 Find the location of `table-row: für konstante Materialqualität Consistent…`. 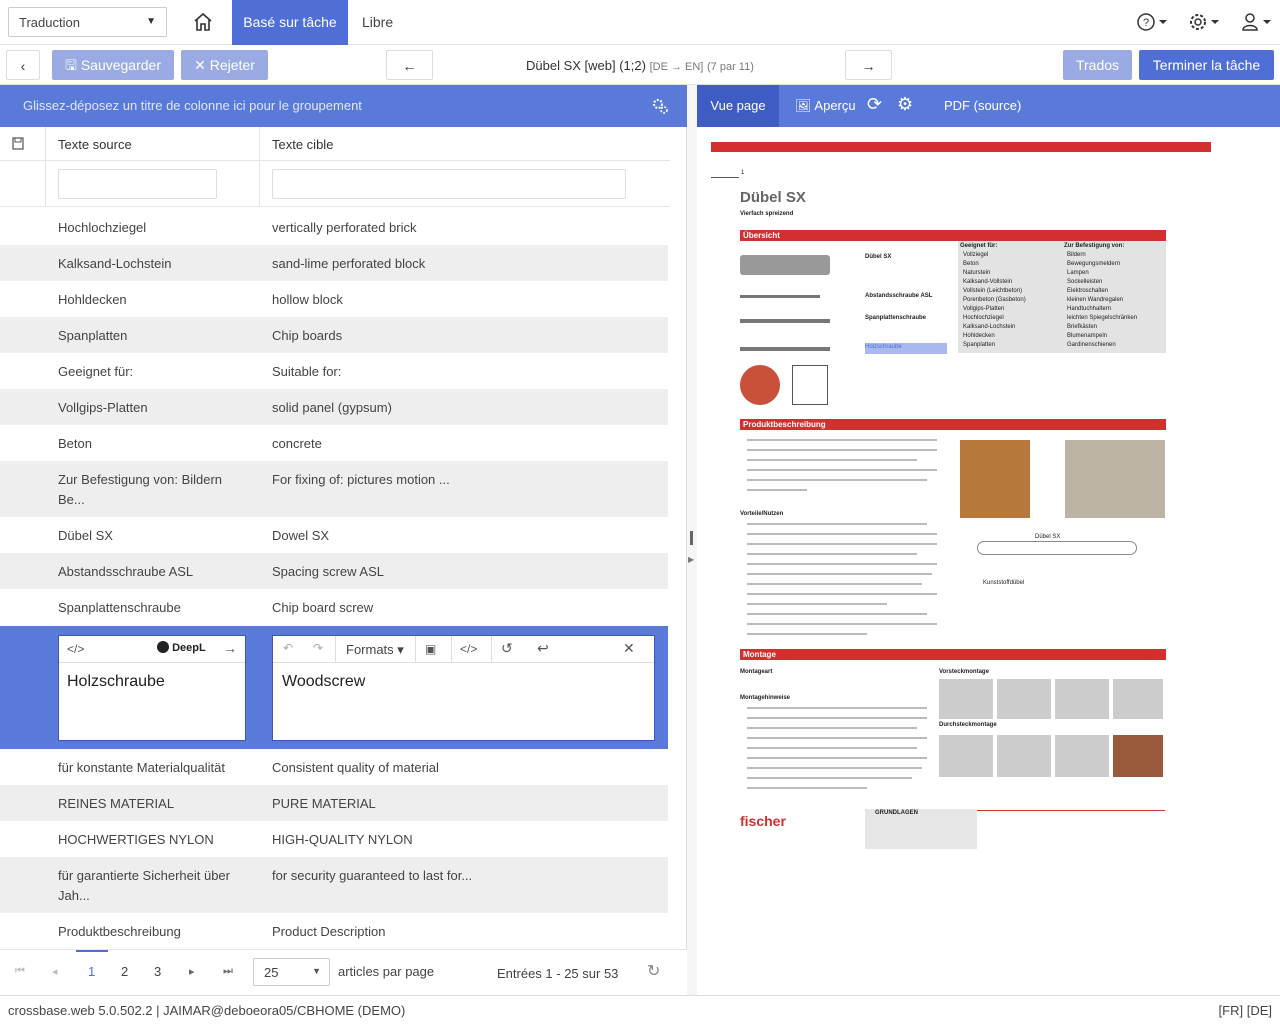

table-row: für konstante Materialqualität Consistent… is located at coordinates (334, 767).